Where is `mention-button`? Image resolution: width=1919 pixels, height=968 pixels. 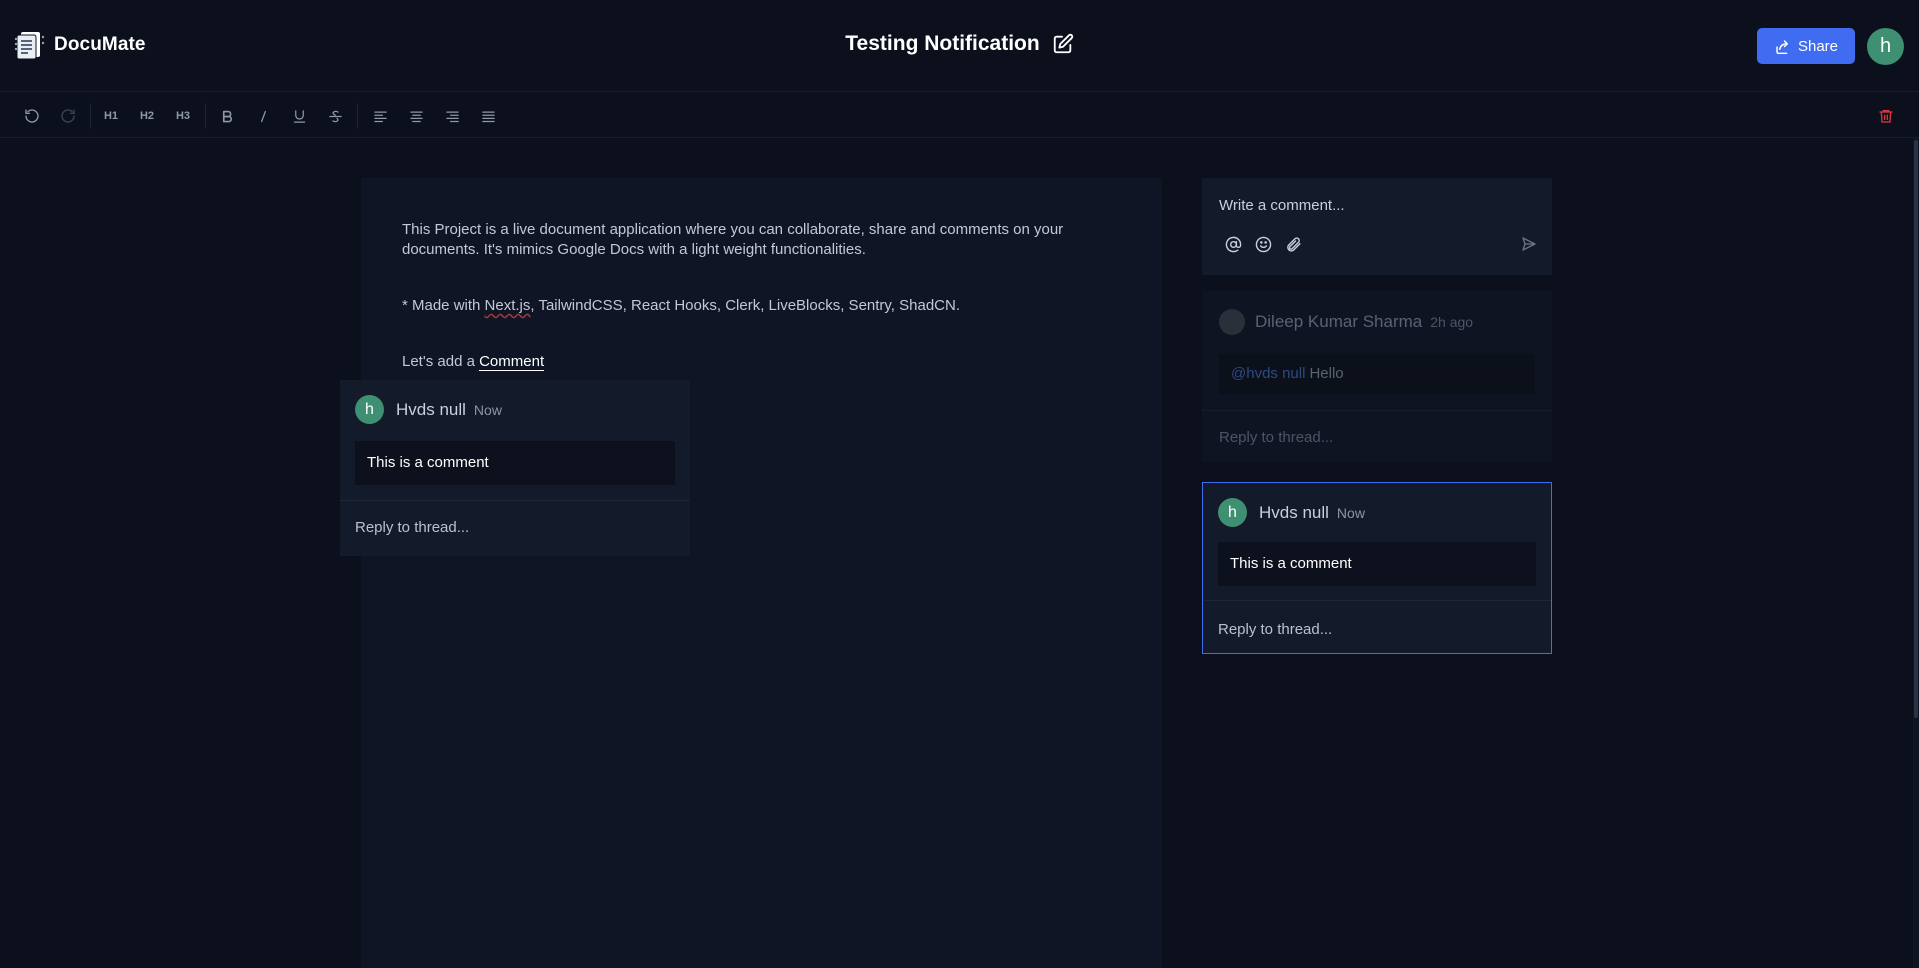
mention-button is located at coordinates (1233, 244).